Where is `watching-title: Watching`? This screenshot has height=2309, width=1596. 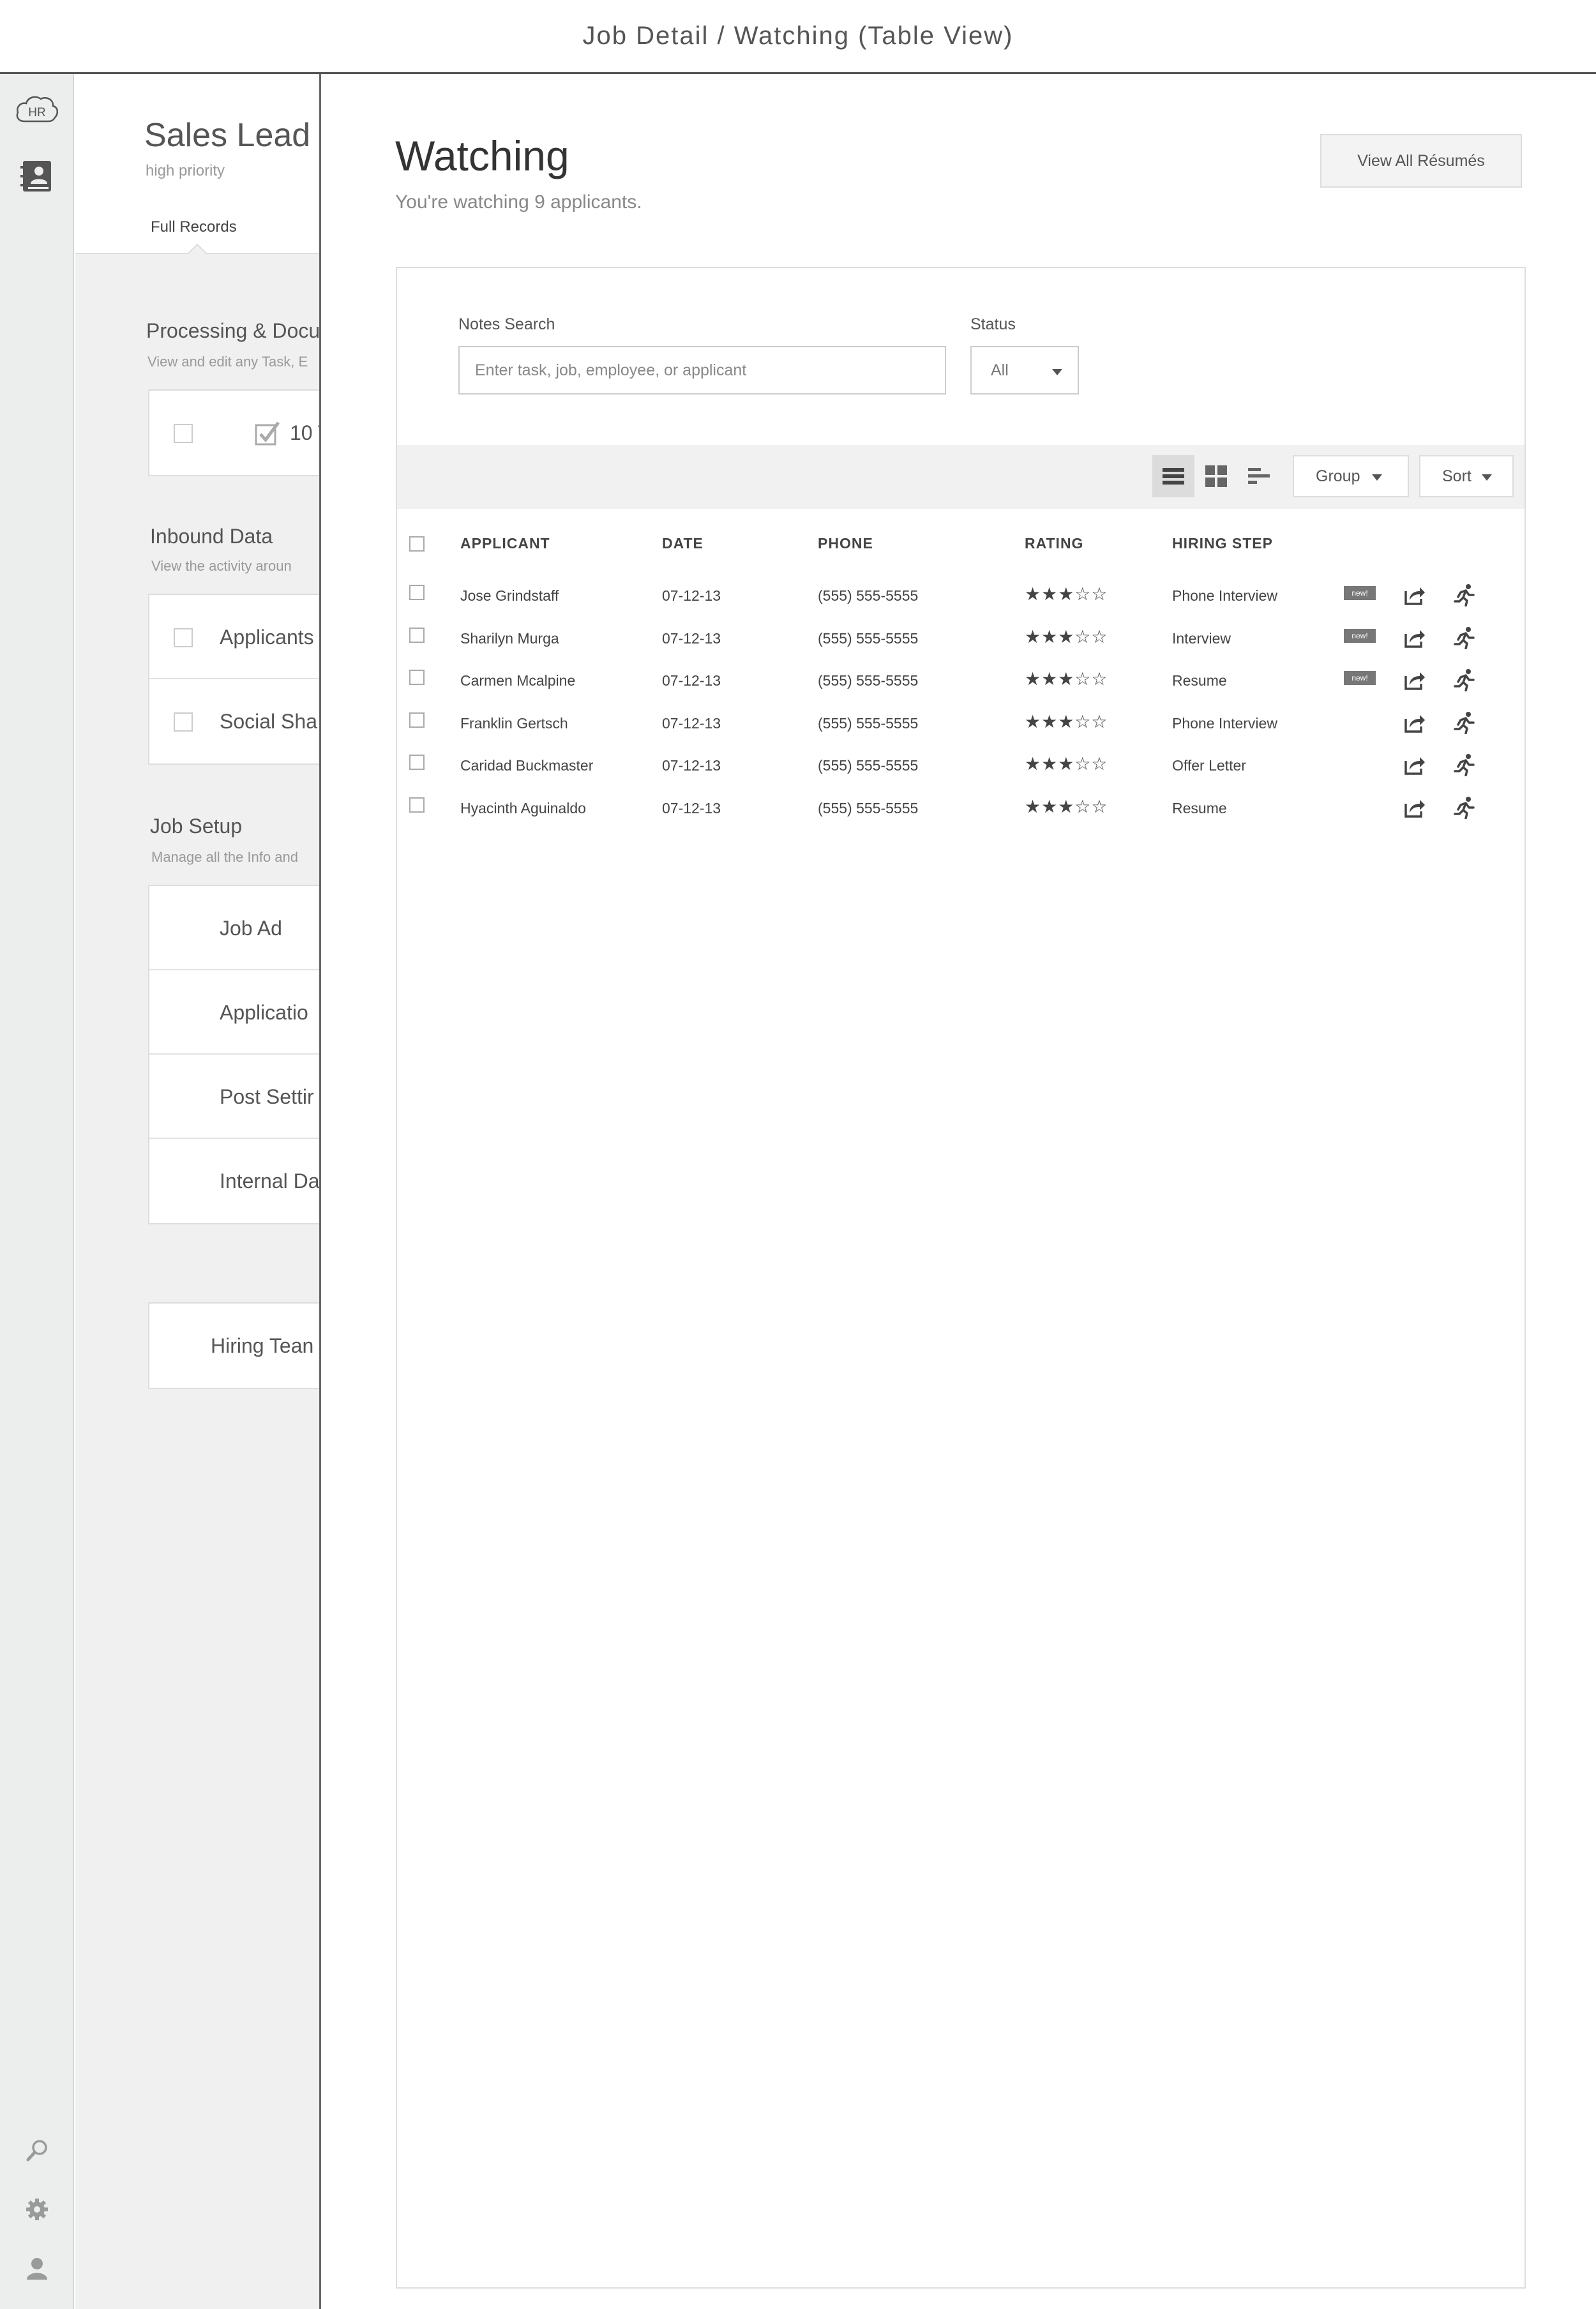
watching-title: Watching is located at coordinates (482, 155).